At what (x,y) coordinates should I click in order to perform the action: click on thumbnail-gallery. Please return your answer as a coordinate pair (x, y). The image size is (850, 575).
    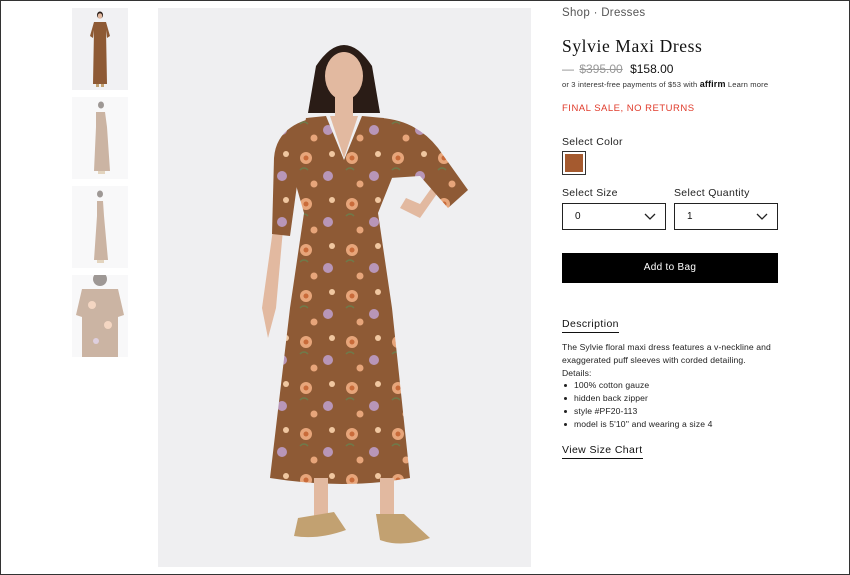
    Looking at the image, I should click on (100, 186).